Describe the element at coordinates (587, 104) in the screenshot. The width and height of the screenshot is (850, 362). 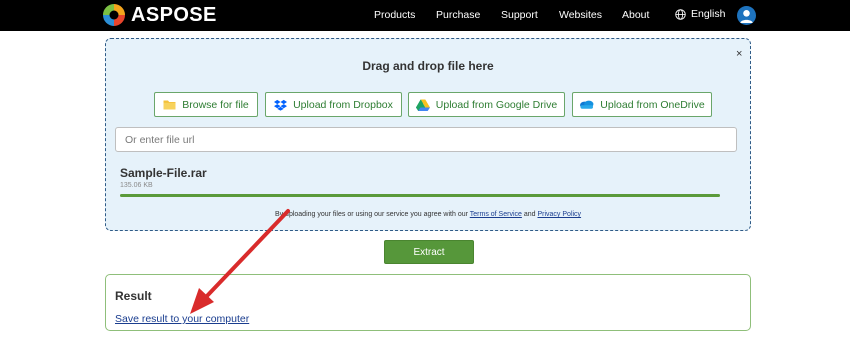
I see `onedrive-icon` at that location.